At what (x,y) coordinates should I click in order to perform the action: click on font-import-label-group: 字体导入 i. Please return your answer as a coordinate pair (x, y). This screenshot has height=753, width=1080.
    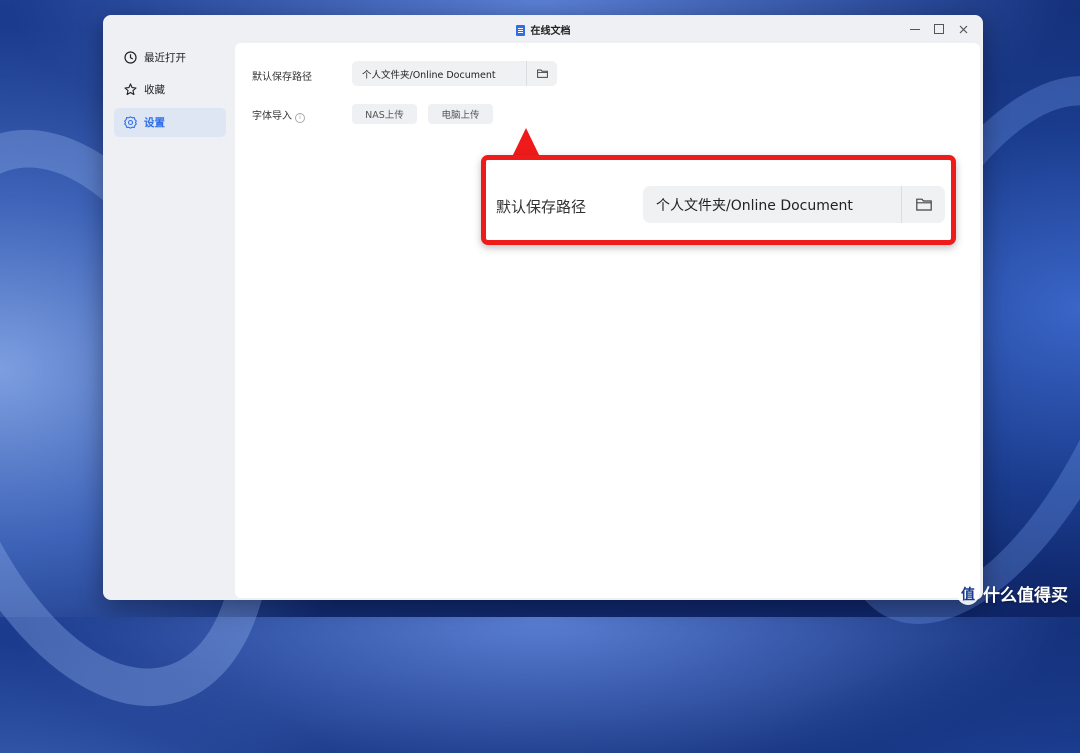
    Looking at the image, I should click on (278, 115).